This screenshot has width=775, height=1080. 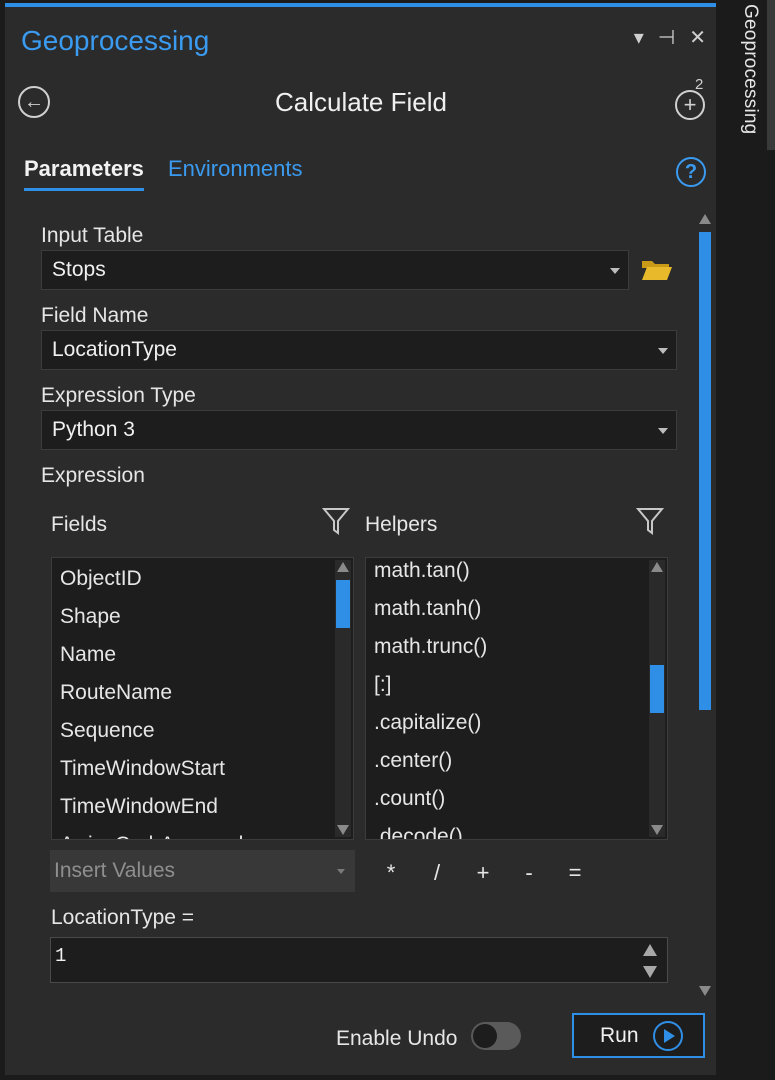 What do you see at coordinates (650, 950) in the screenshot?
I see `spin-up-icon` at bounding box center [650, 950].